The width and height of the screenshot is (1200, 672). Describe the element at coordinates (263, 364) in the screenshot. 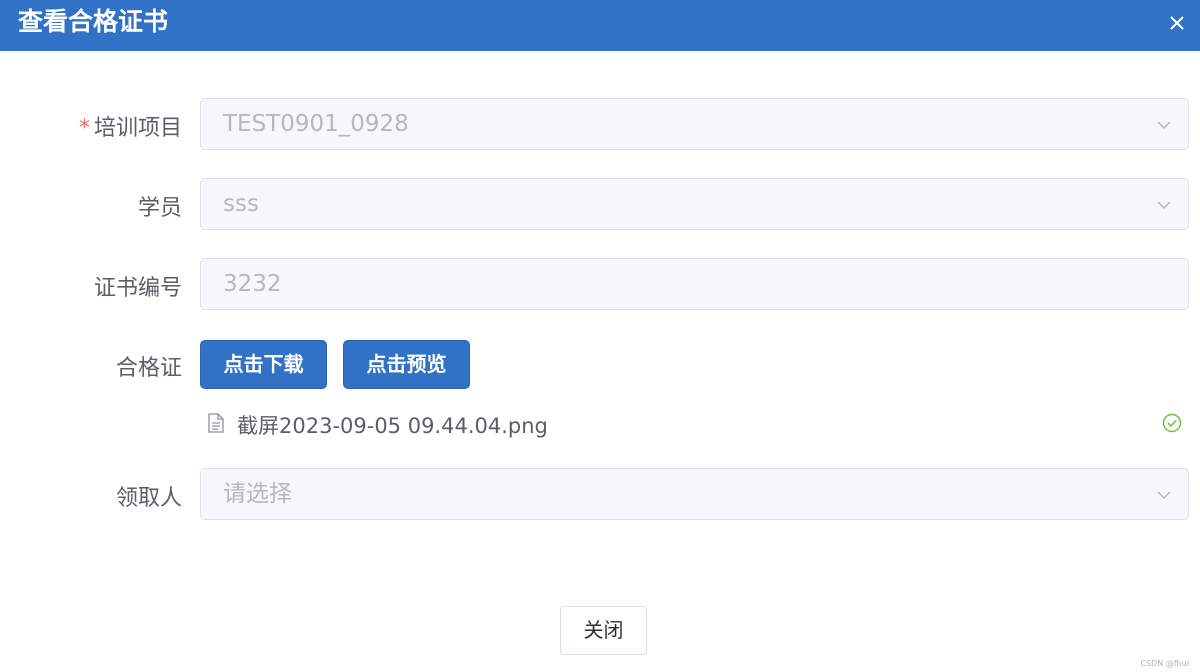

I see `download-button: 点击下载` at that location.